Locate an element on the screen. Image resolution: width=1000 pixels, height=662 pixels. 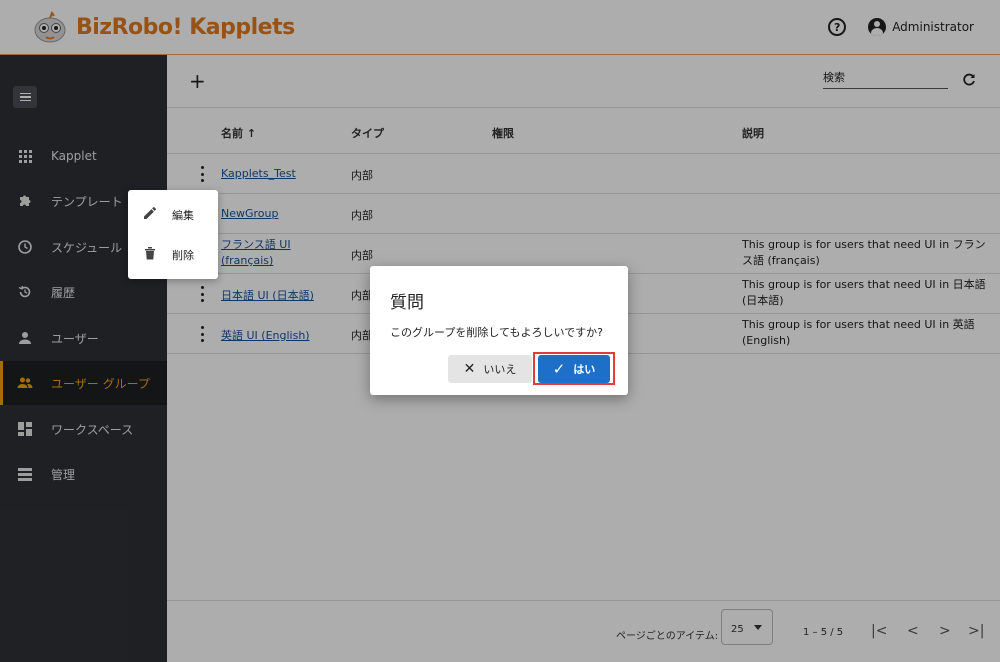
edit-menu-item: 編集 is located at coordinates (173, 215).